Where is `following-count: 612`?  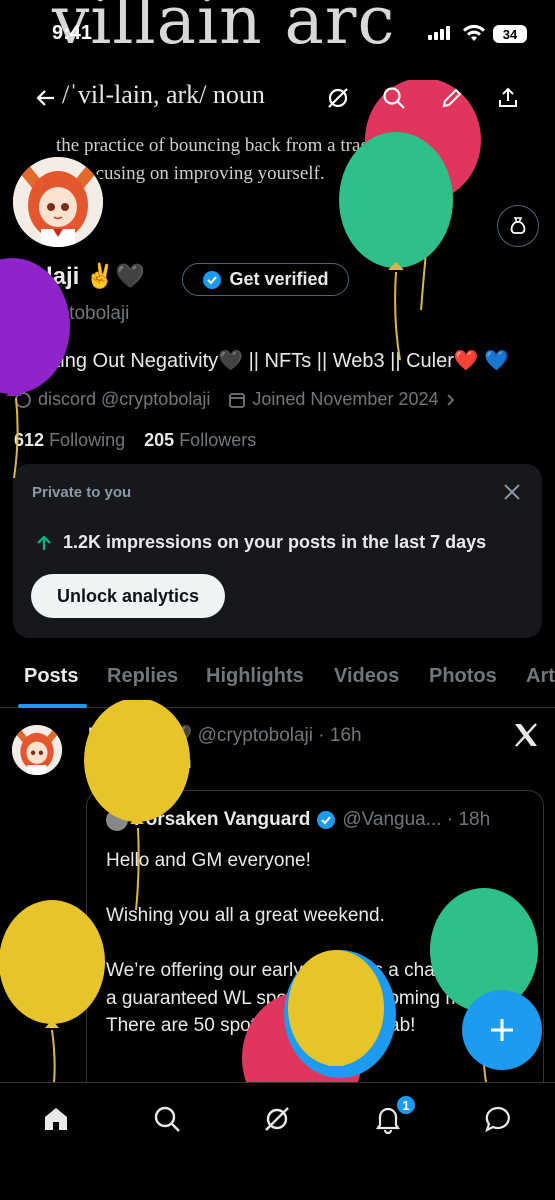
following-count: 612 is located at coordinates (29, 440).